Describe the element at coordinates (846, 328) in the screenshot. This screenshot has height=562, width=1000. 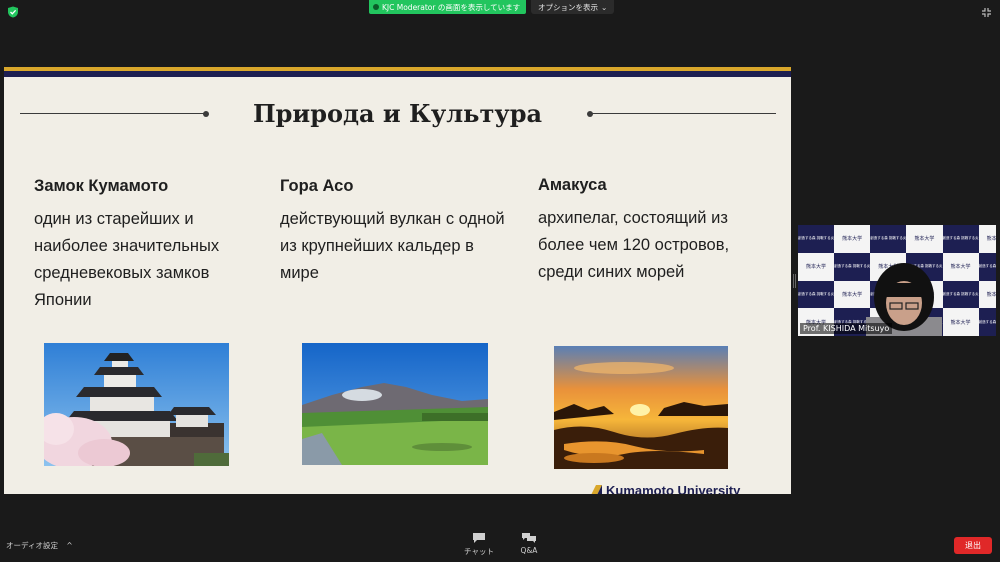
I see `participant-name: Prof. KISHIDA Mitsuyo` at that location.